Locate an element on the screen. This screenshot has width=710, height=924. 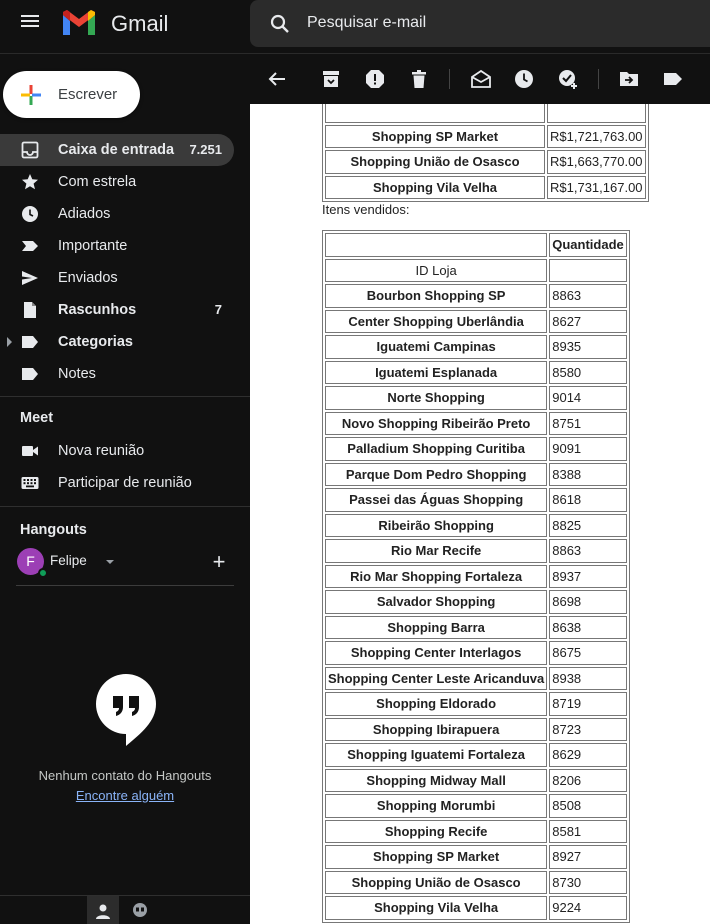
table-row: Shopping Iguatemi Fortaleza 8629 is located at coordinates (476, 755).